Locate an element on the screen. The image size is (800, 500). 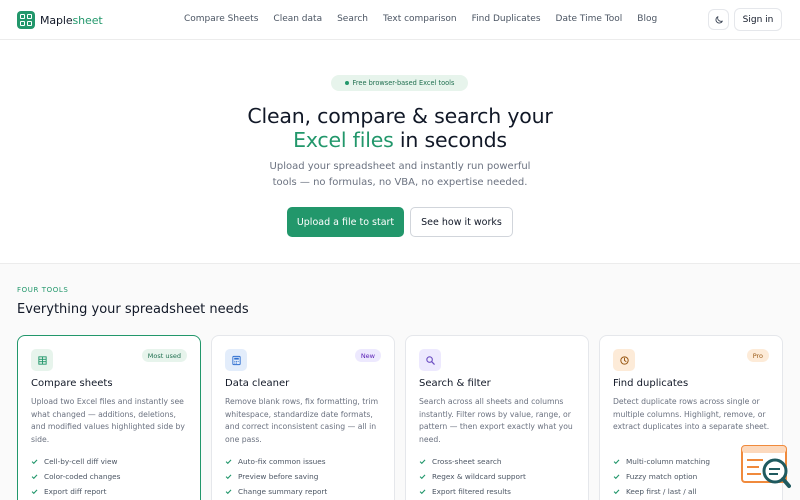
clock-icon is located at coordinates (624, 360).